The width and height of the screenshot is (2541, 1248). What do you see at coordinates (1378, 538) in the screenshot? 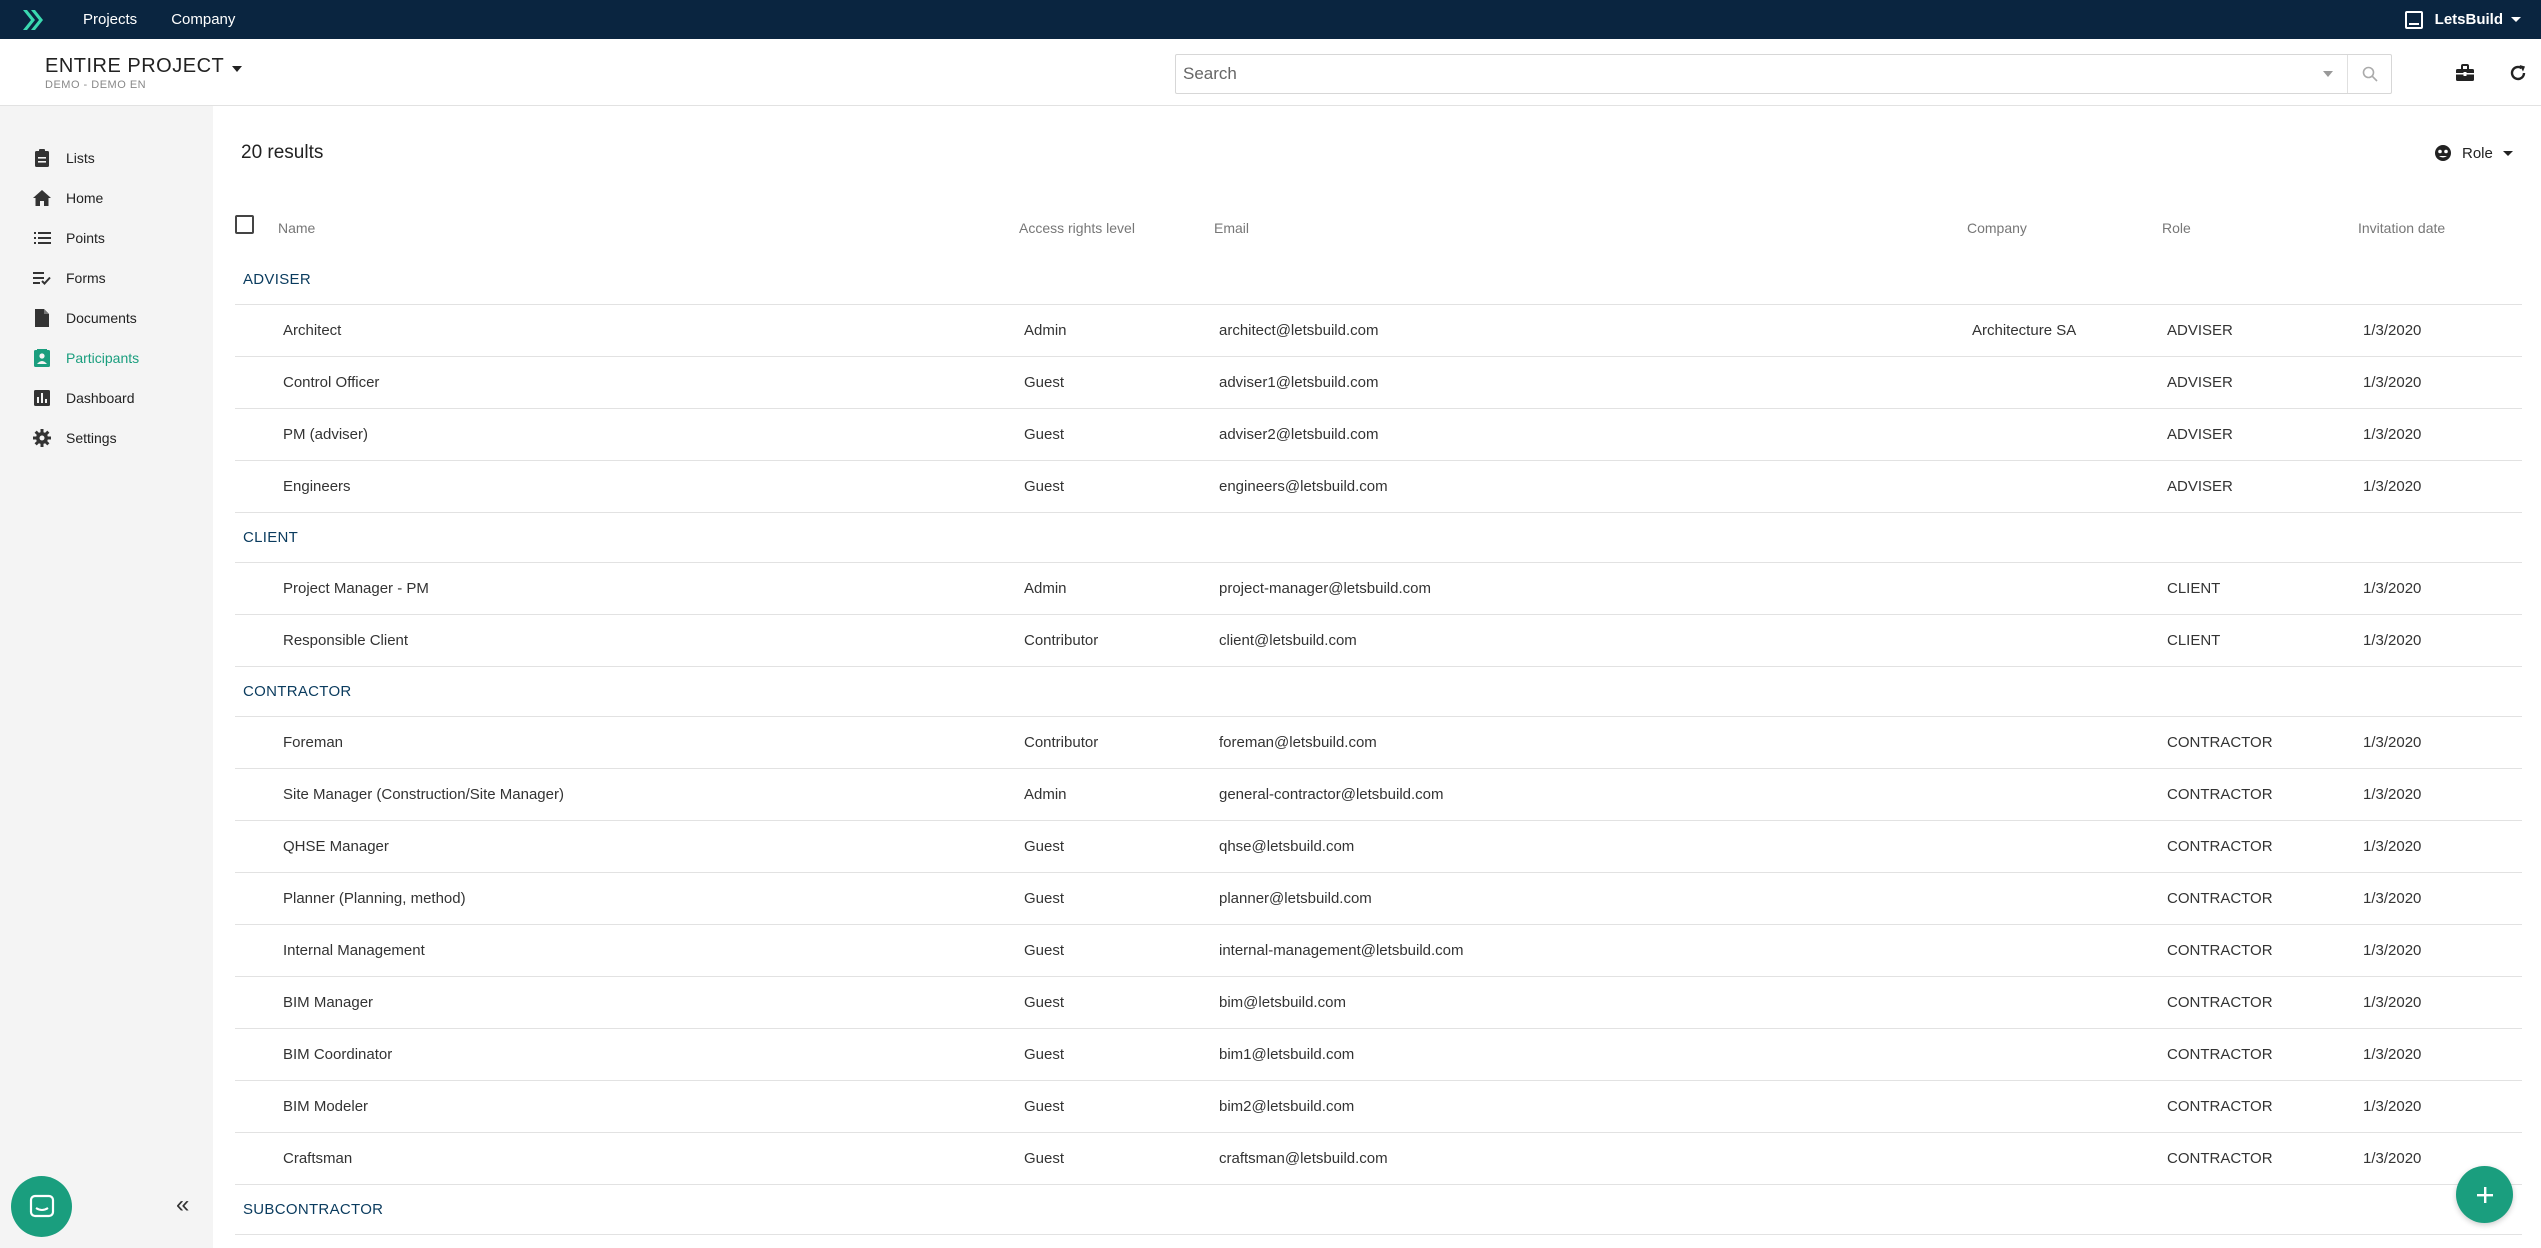
I see `group-header: CLIENT` at bounding box center [1378, 538].